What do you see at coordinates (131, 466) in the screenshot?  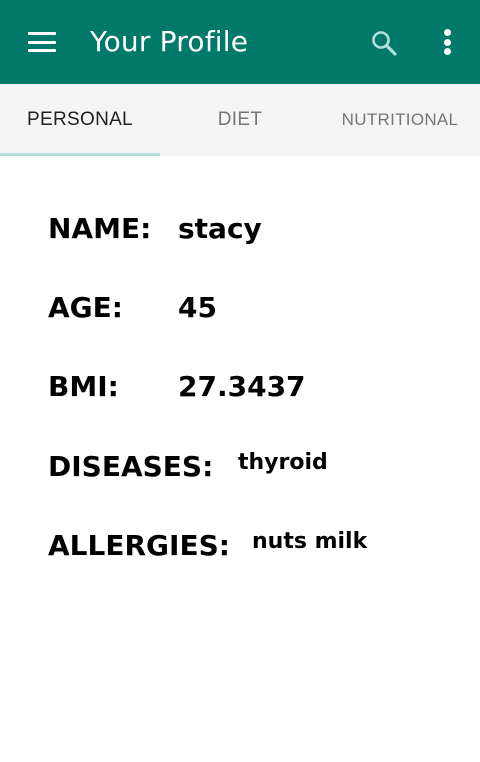 I see `diseases-label: DISEASES:` at bounding box center [131, 466].